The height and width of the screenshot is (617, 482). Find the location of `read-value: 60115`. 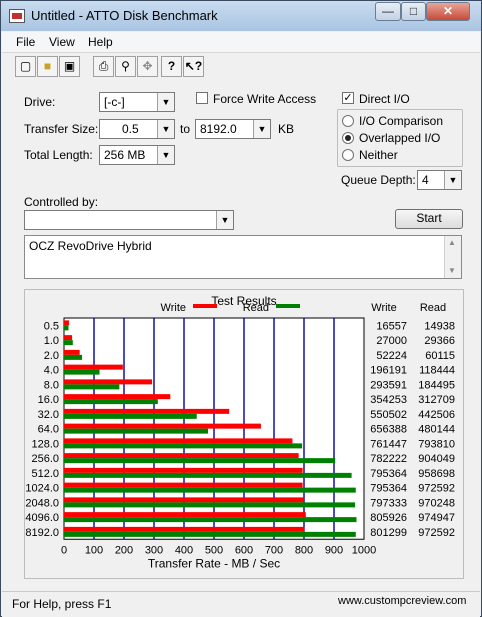

read-value: 60115 is located at coordinates (440, 356).